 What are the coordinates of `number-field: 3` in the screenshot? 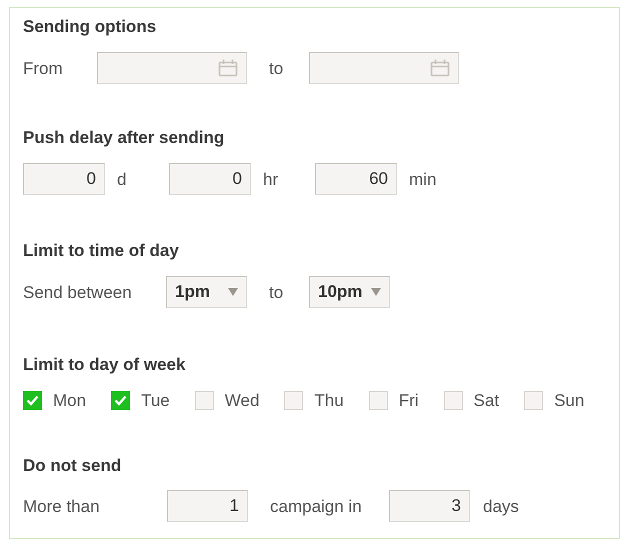 It's located at (429, 506).